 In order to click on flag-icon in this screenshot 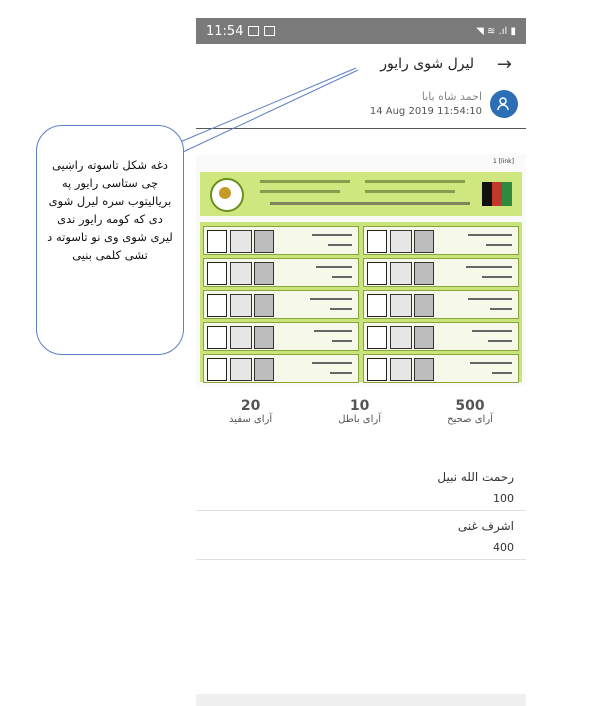, I will do `click(497, 194)`.